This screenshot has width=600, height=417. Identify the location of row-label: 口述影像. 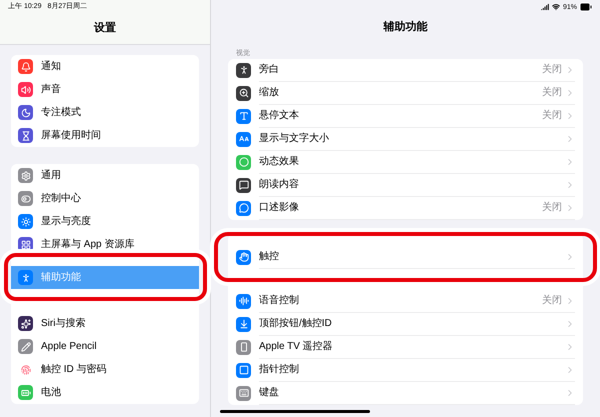
(279, 207).